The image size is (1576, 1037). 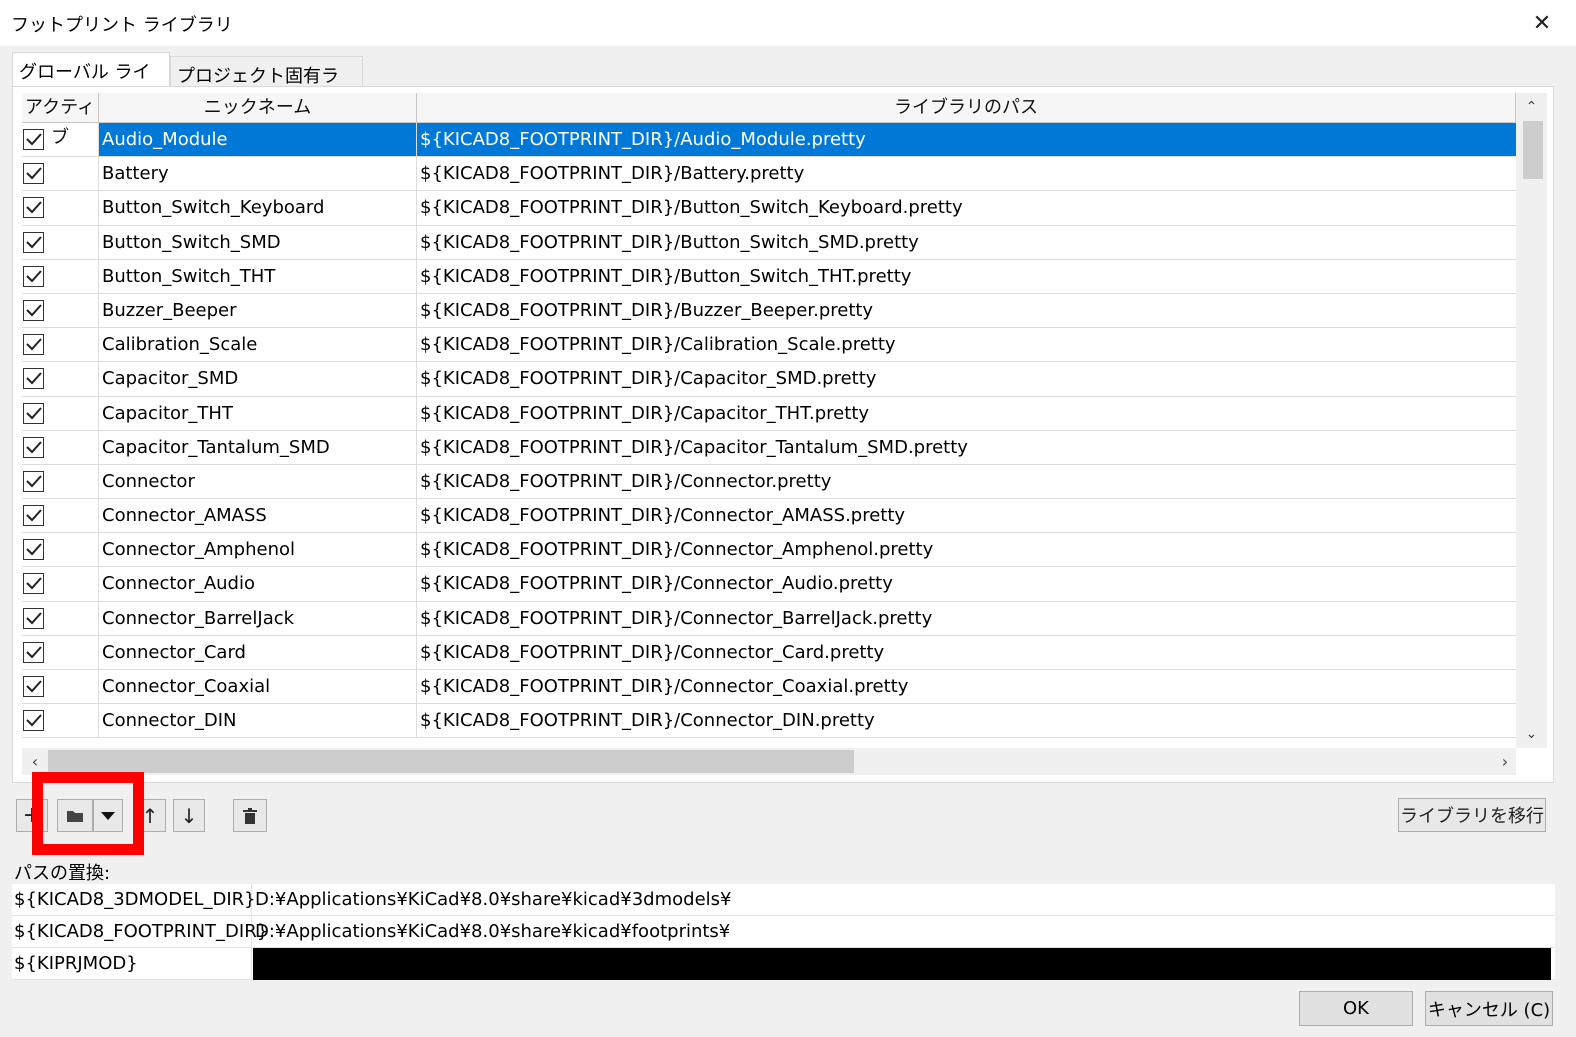 What do you see at coordinates (258, 379) in the screenshot?
I see `nickname-cell: Capacitor_SMD` at bounding box center [258, 379].